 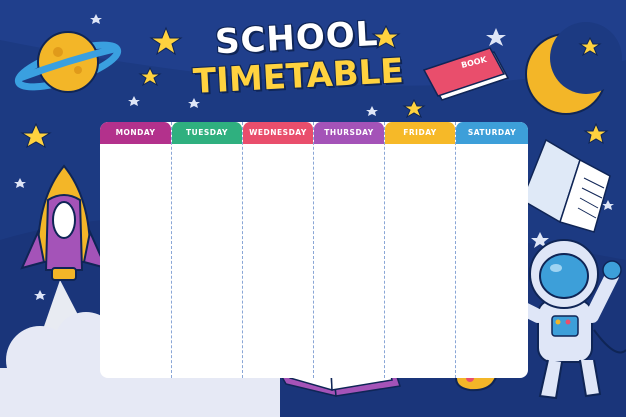 I want to click on day-header-thursday: THURSDAY, so click(x=349, y=133).